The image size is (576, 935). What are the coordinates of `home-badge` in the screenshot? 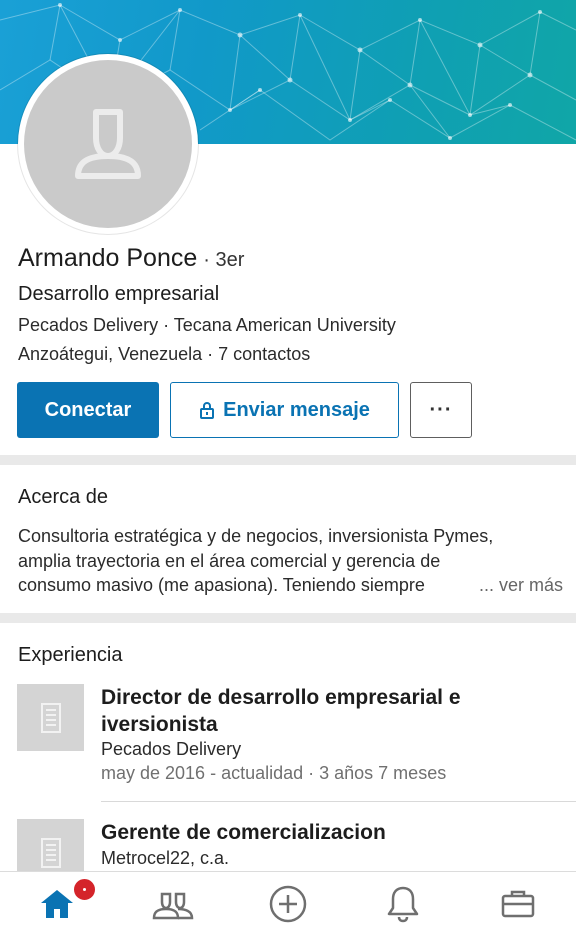 It's located at (84, 889).